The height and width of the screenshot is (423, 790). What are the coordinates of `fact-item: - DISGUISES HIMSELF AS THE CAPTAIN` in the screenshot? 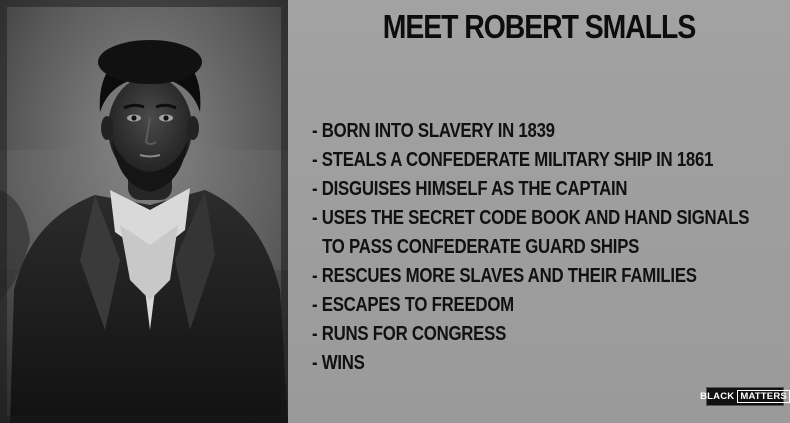 It's located at (470, 189).